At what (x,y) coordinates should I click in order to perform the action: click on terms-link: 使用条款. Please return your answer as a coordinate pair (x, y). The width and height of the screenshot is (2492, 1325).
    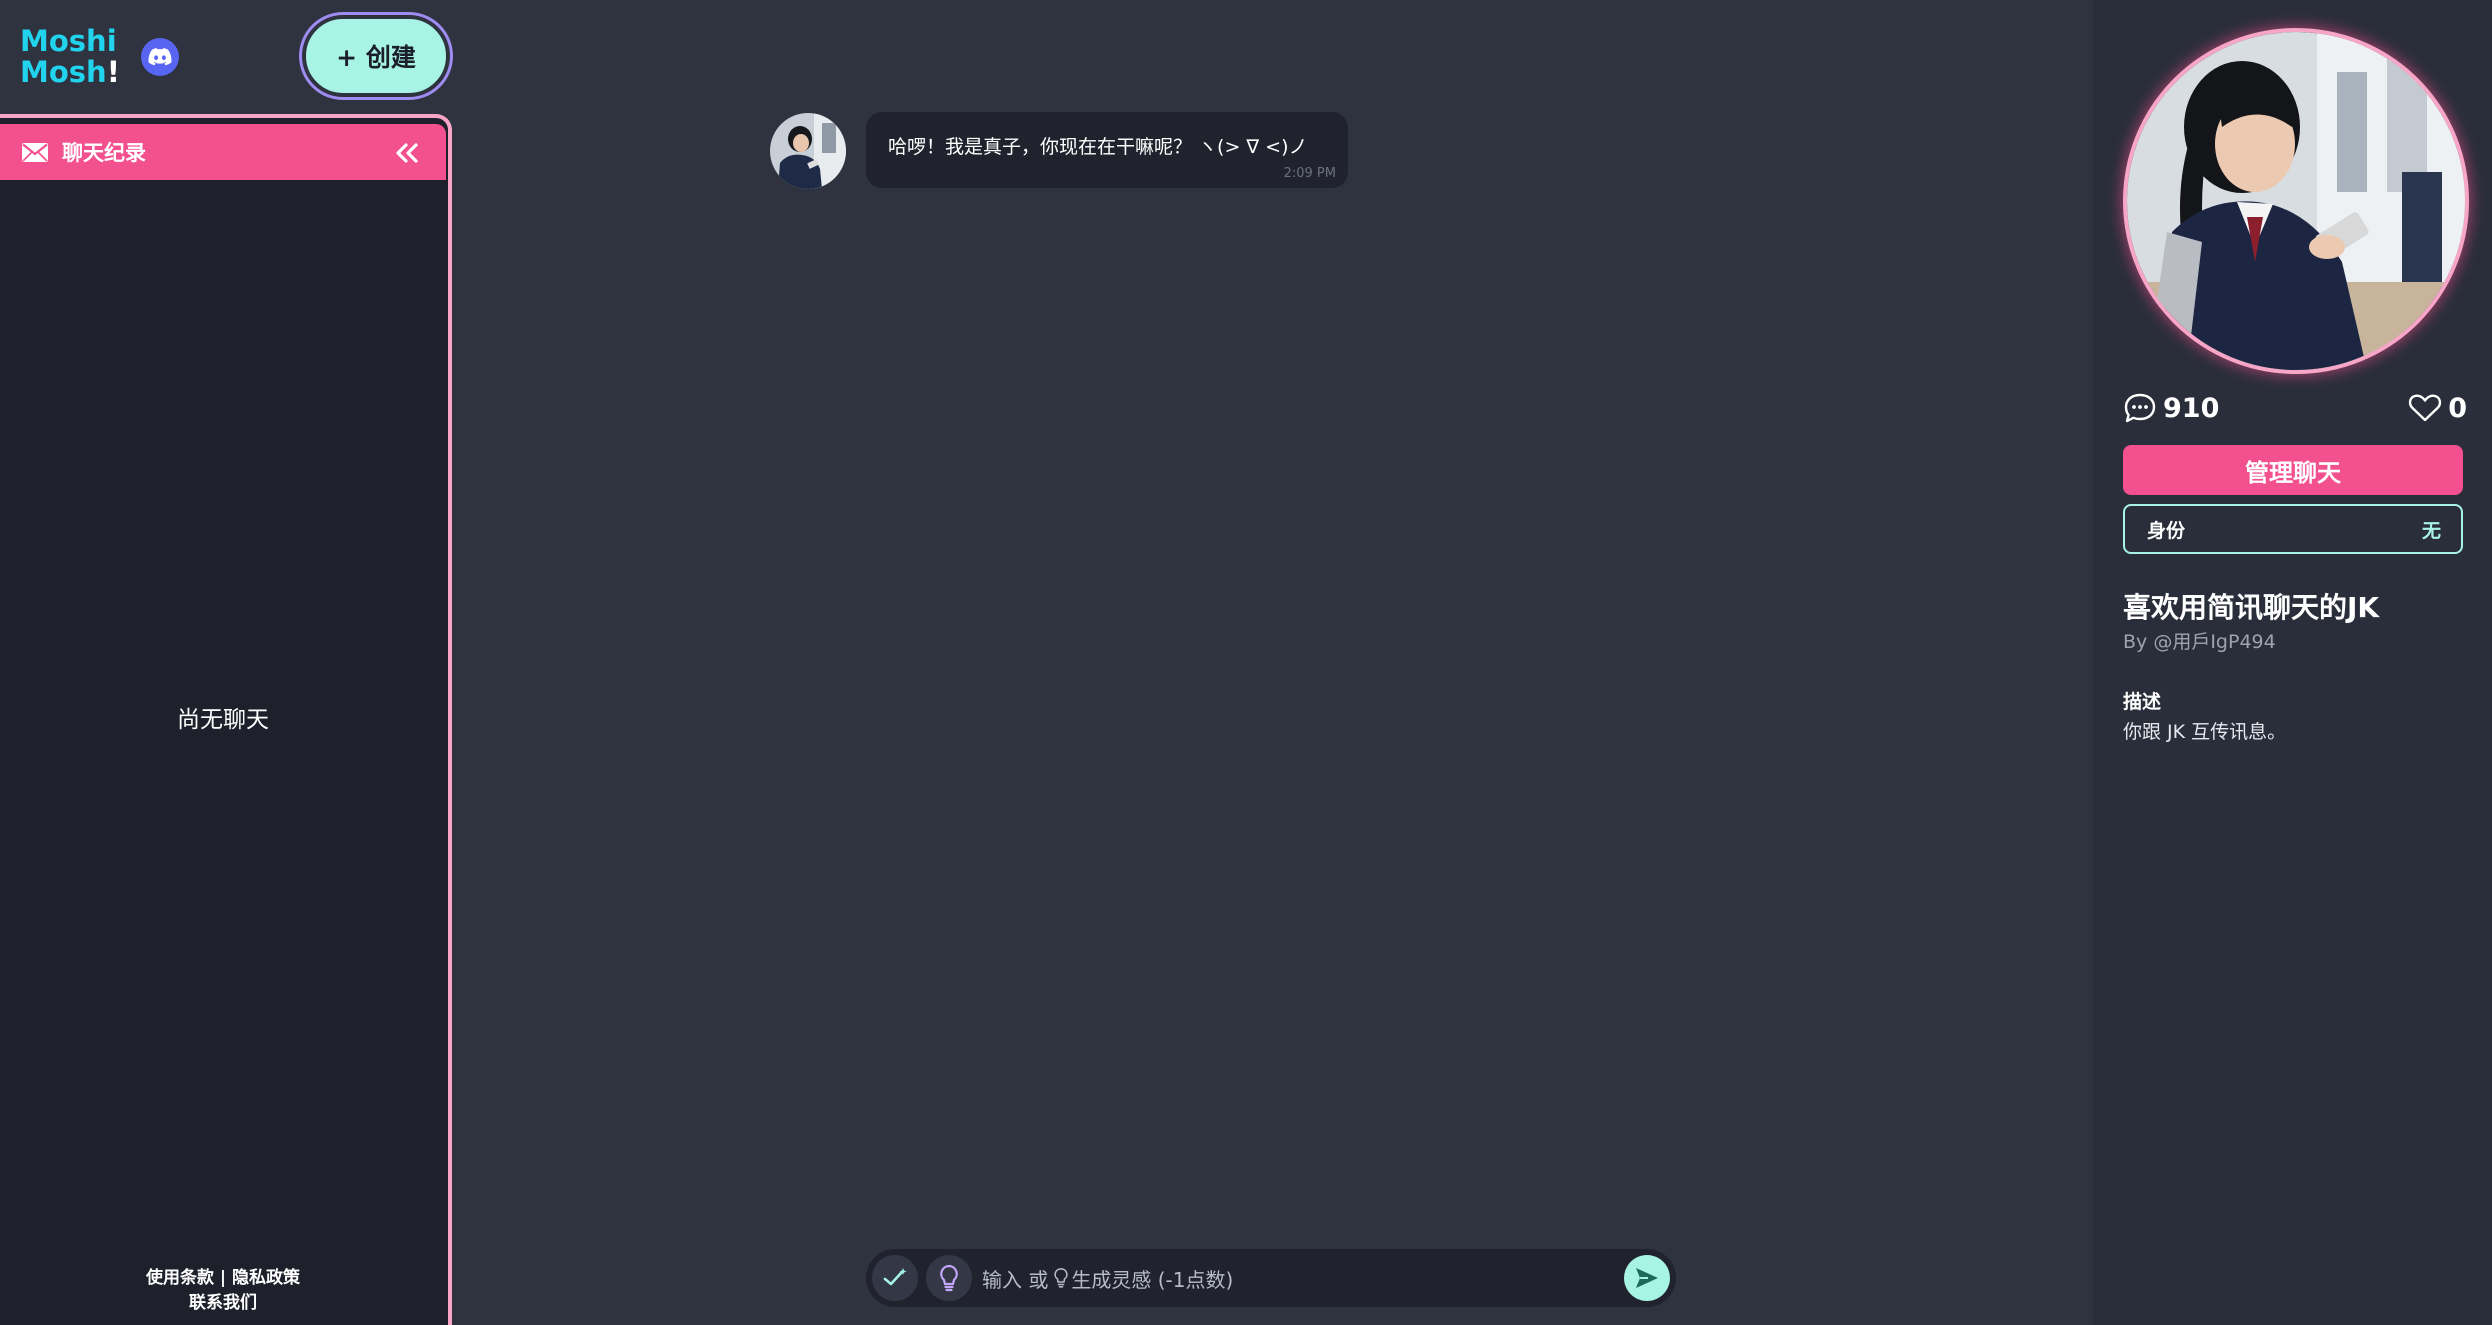
    Looking at the image, I should click on (180, 1278).